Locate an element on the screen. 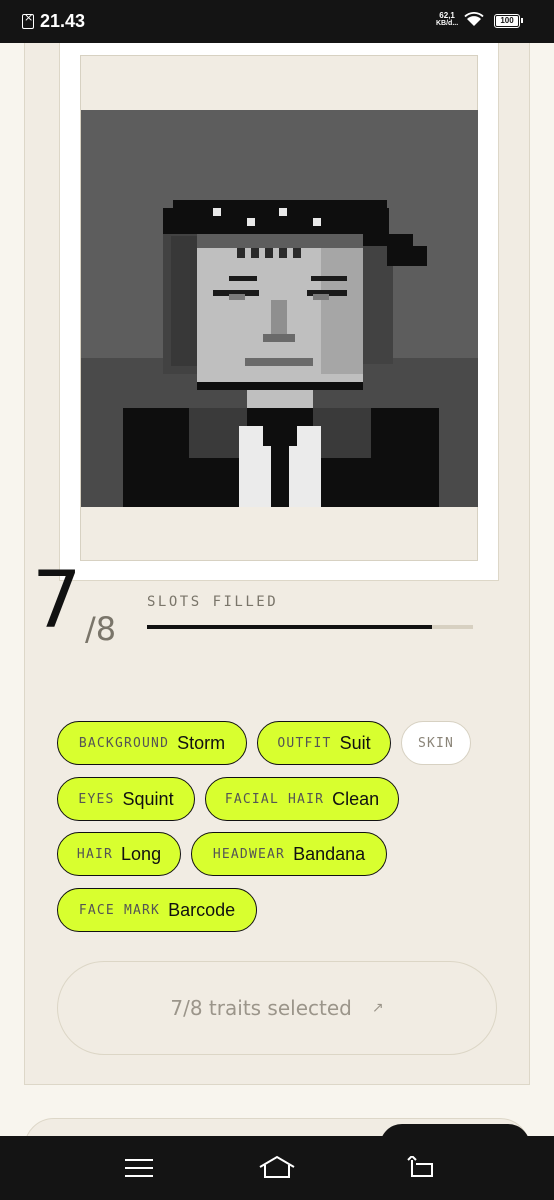  trait-chip-background: BACKGROUND Storm is located at coordinates (152, 743).